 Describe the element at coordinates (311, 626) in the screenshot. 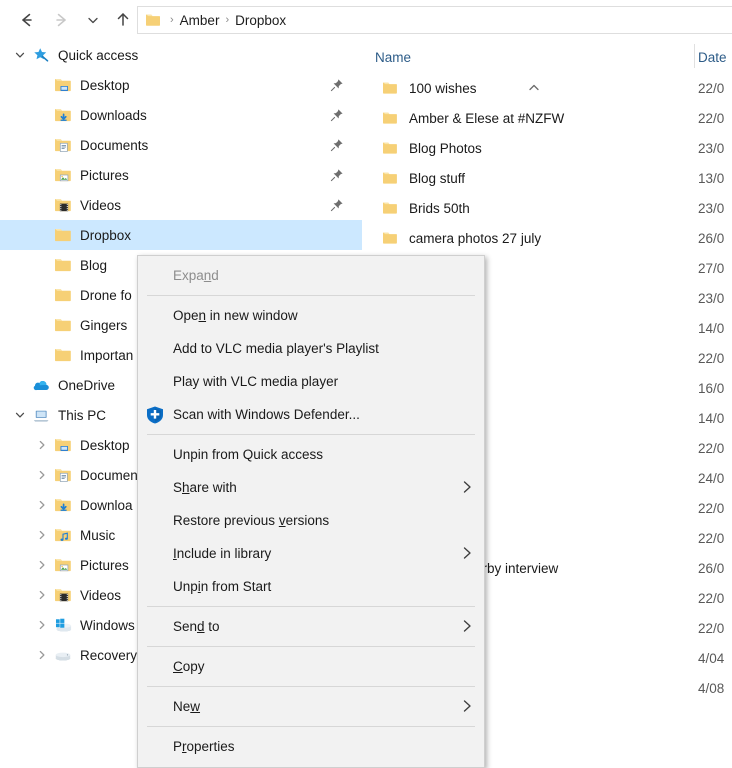

I see `menu-item-send-to: Send to` at that location.